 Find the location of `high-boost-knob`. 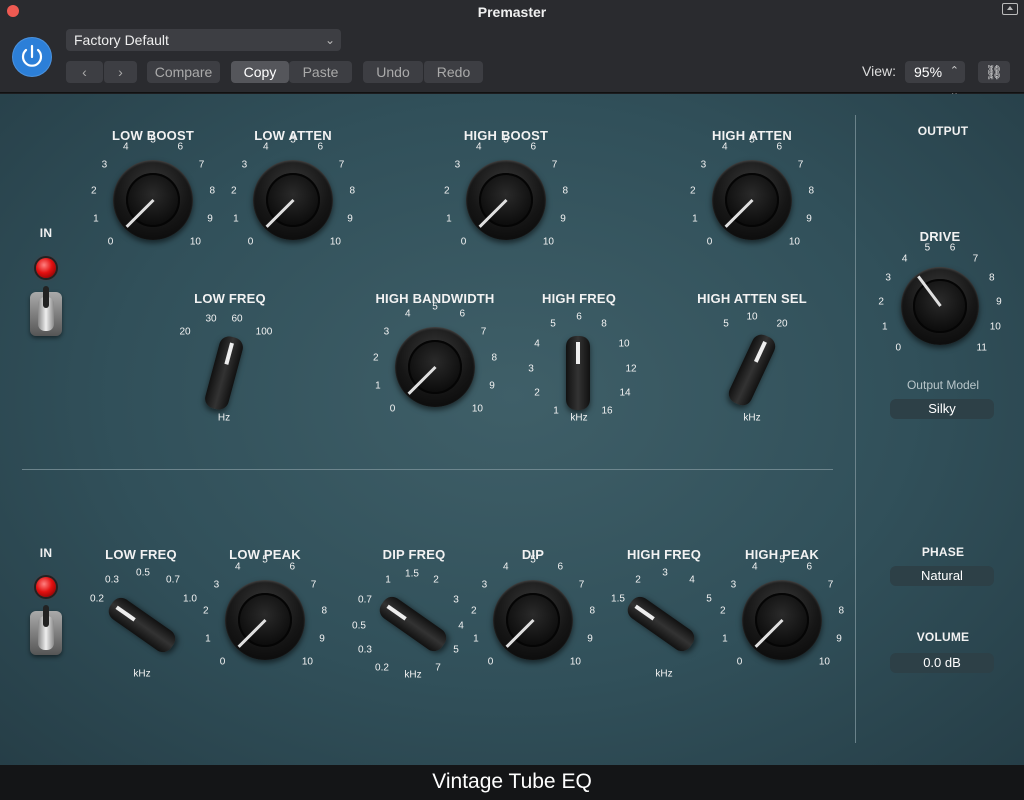

high-boost-knob is located at coordinates (506, 200).